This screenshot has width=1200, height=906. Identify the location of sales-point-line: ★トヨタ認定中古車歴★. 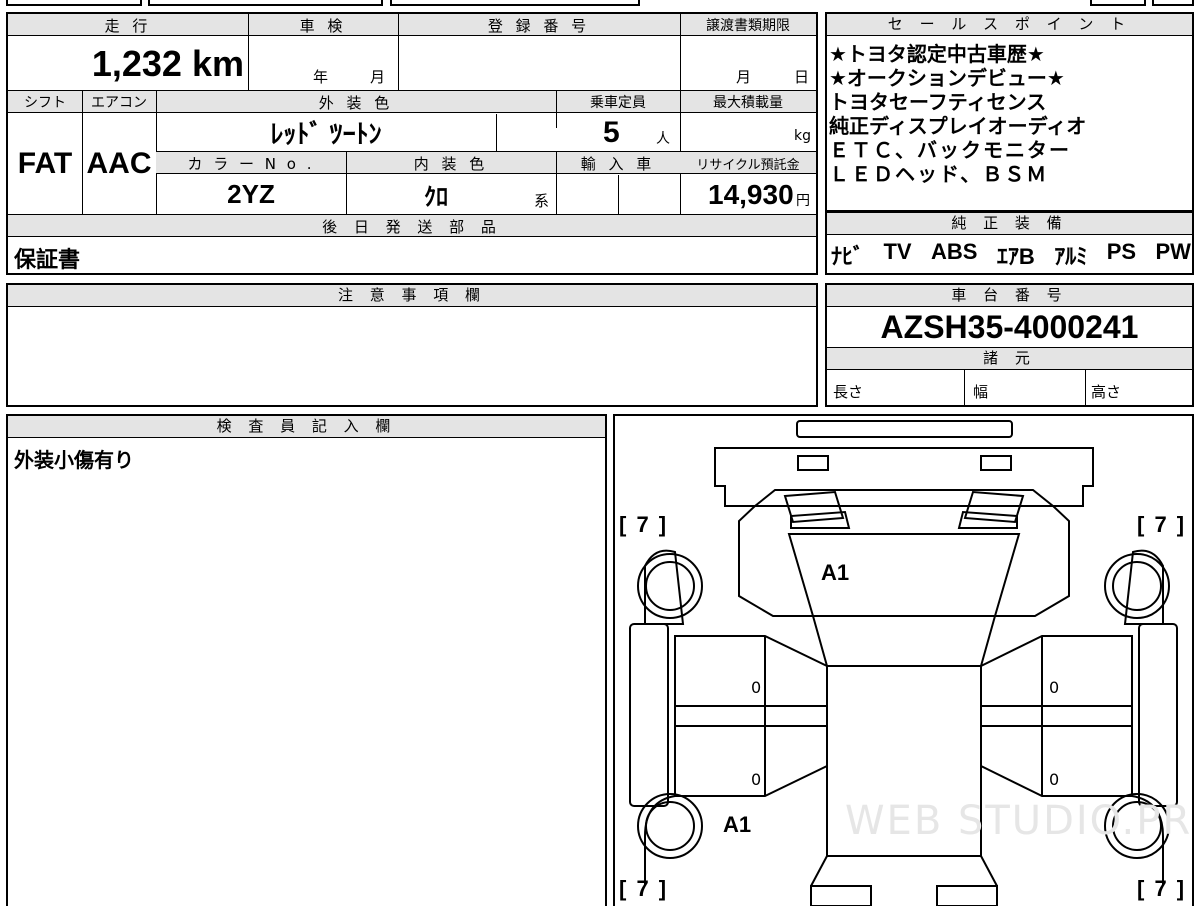
(937, 54).